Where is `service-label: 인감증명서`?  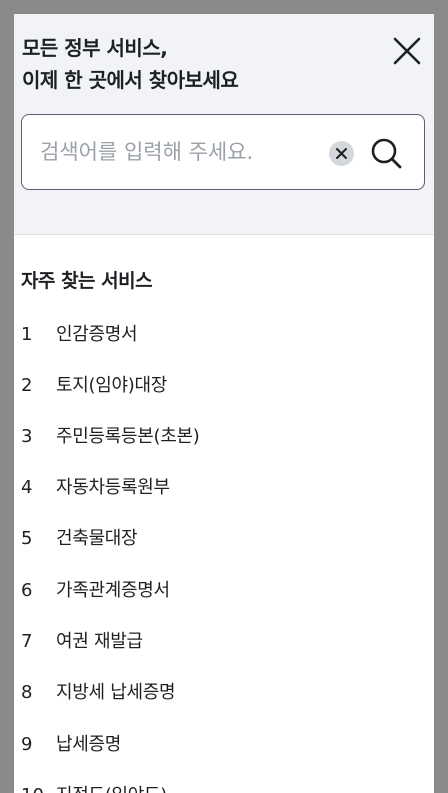
service-label: 인감증명서 is located at coordinates (97, 334).